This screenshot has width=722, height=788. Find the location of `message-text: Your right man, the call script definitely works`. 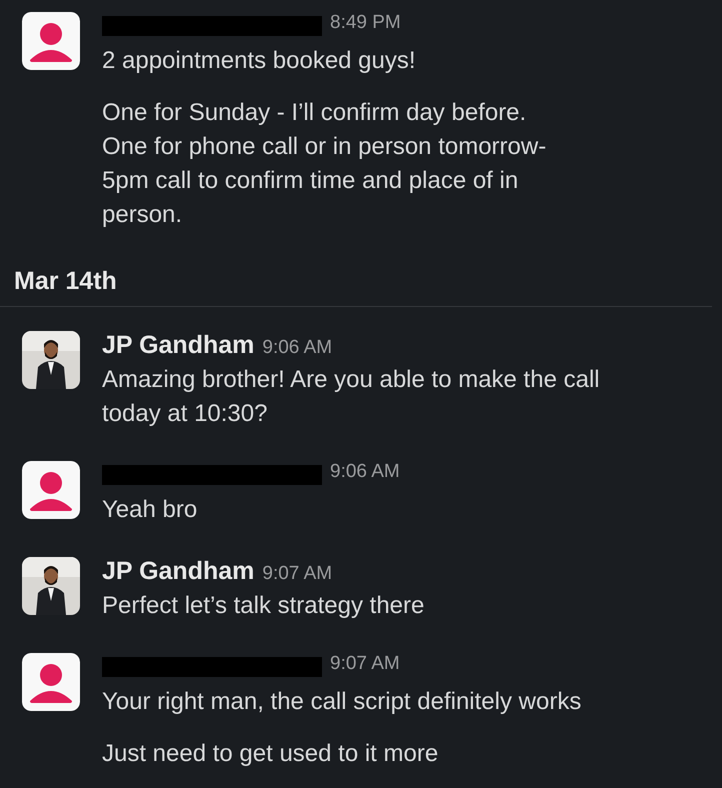

message-text: Your right man, the call script definitely works is located at coordinates (342, 702).